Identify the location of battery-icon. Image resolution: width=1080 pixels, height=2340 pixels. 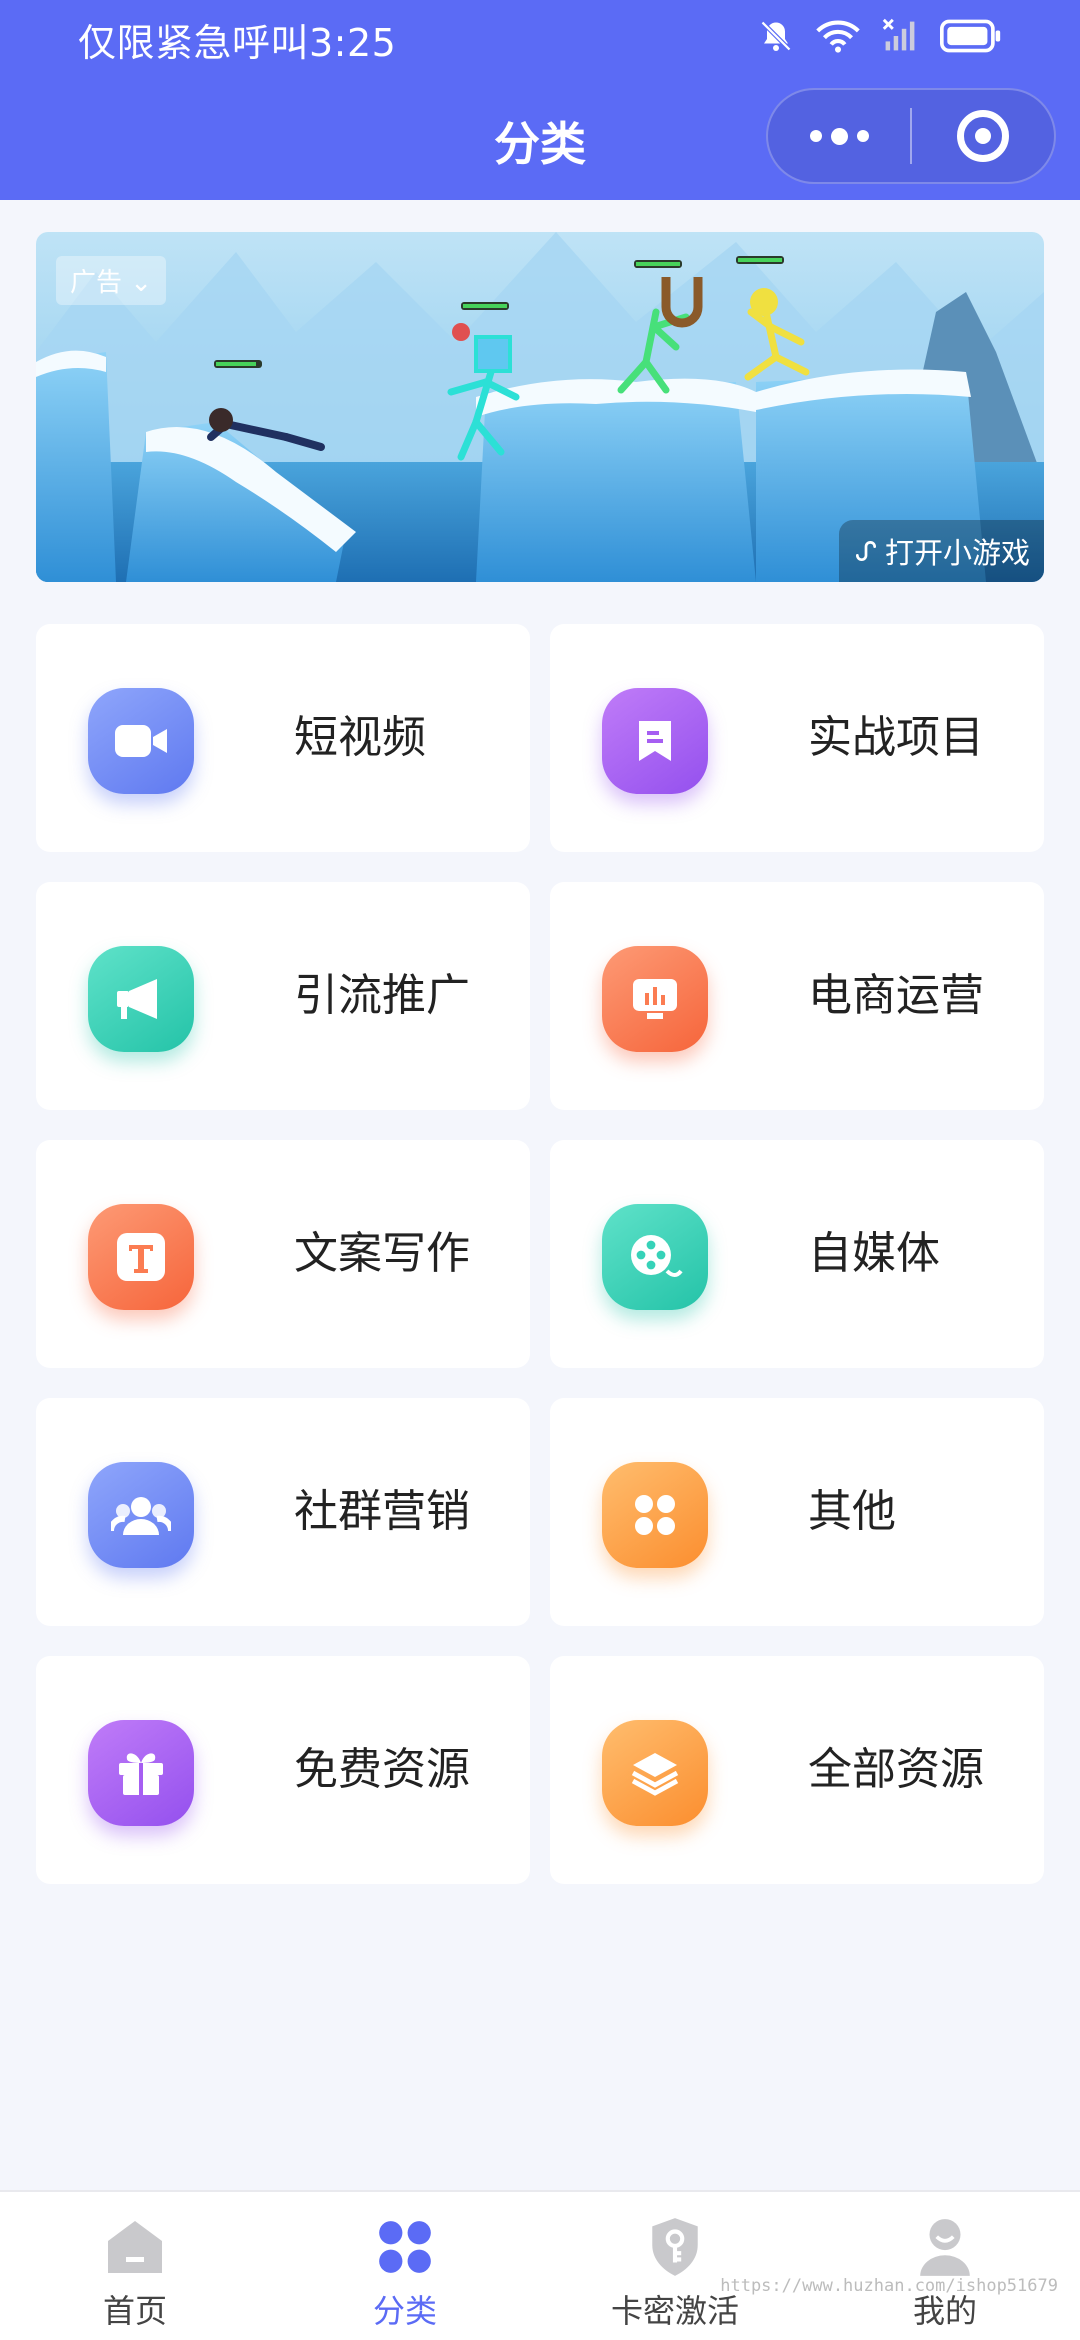
(971, 38).